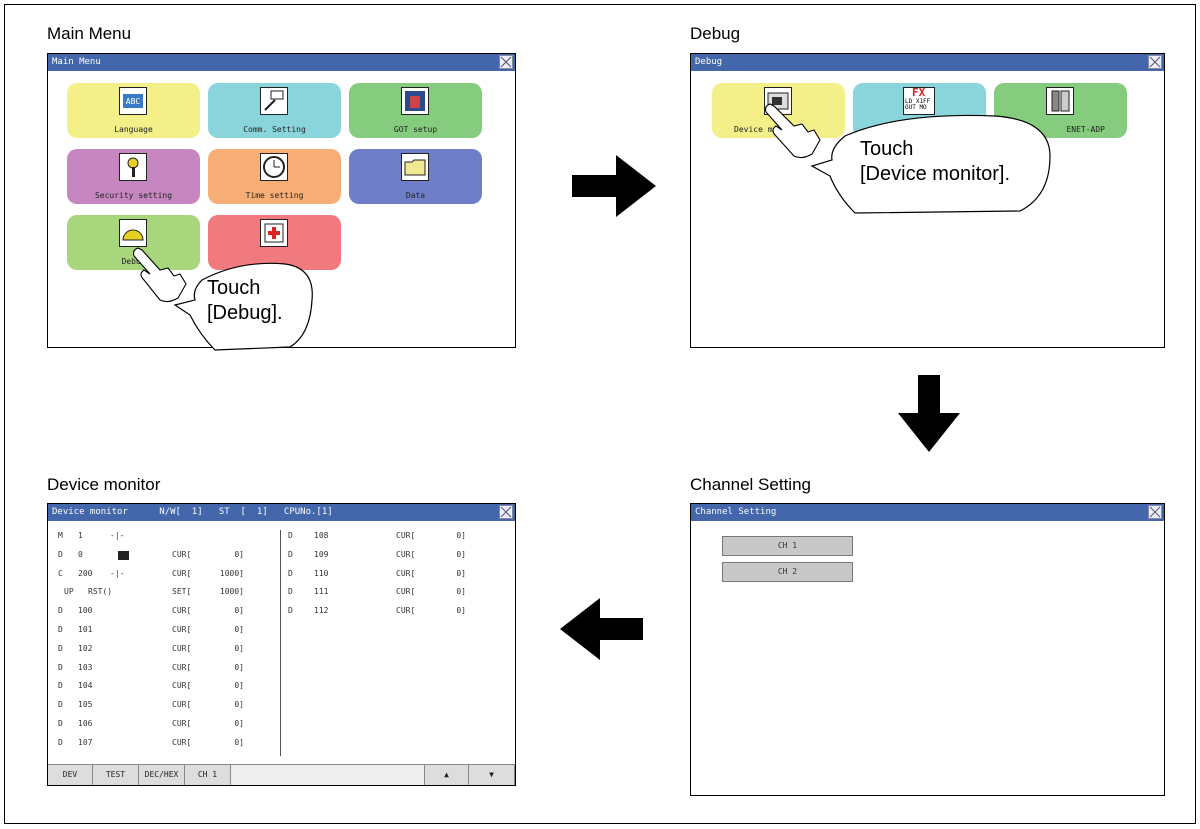 The height and width of the screenshot is (829, 1200). I want to click on device-cell: 111, so click(321, 592).